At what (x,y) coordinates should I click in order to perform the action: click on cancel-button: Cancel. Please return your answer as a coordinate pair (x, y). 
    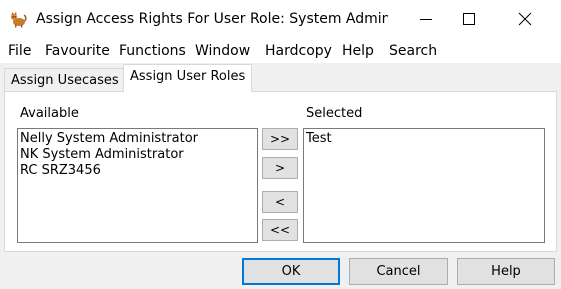
    Looking at the image, I should click on (398, 271).